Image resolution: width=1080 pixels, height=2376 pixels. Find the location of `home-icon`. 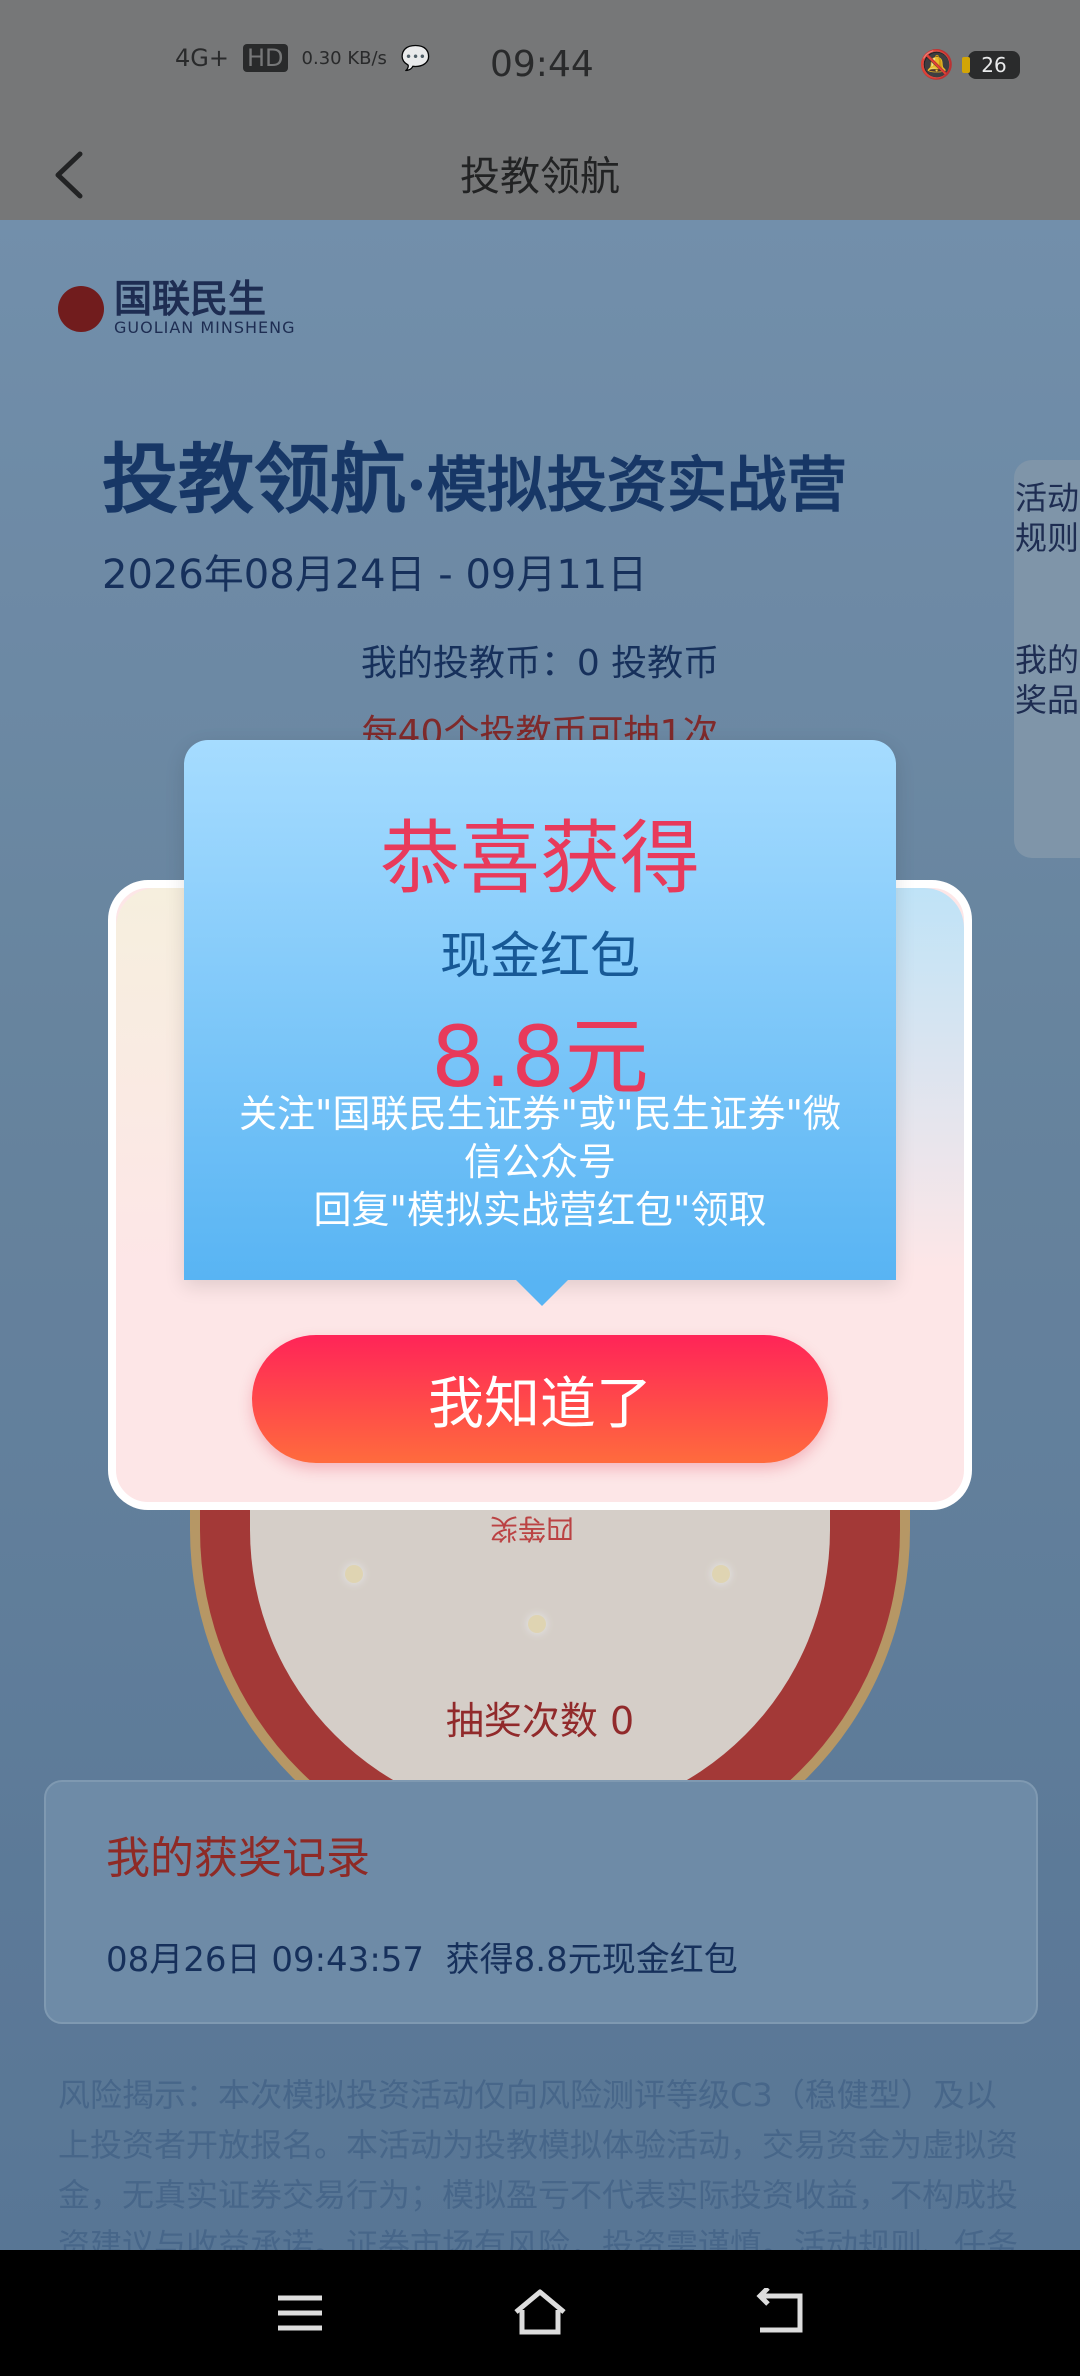

home-icon is located at coordinates (540, 2313).